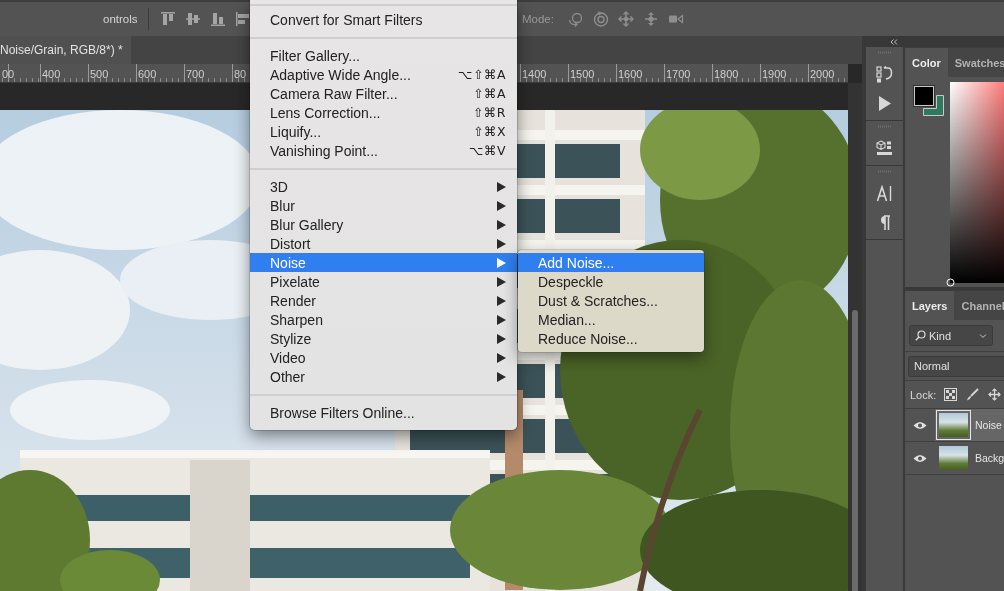 The height and width of the screenshot is (591, 1004). What do you see at coordinates (774, 74) in the screenshot?
I see `ruler-number: 1900` at bounding box center [774, 74].